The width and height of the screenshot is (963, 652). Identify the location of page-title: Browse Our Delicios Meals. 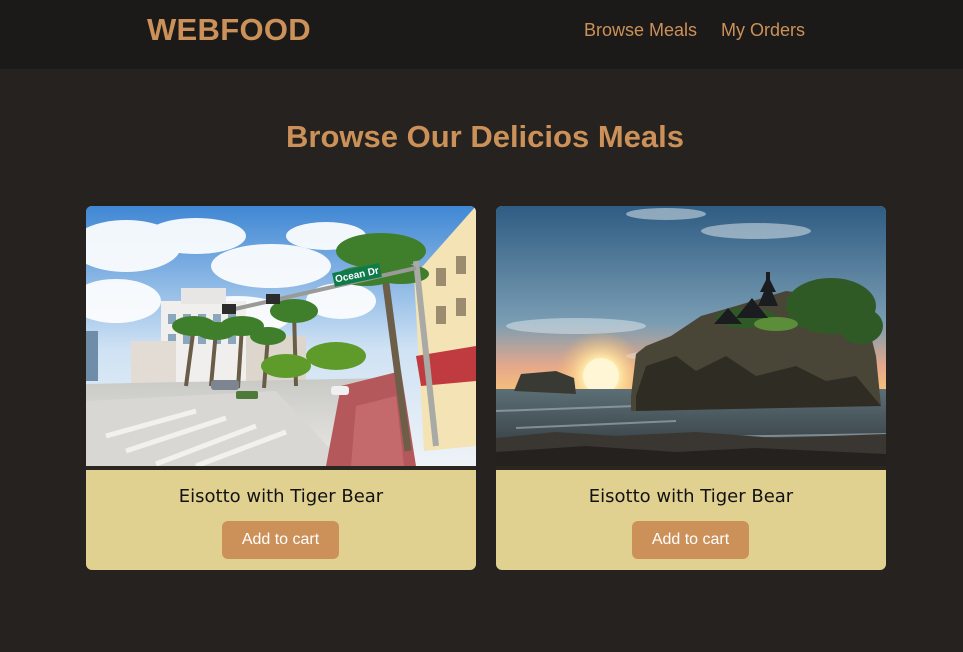
(485, 136).